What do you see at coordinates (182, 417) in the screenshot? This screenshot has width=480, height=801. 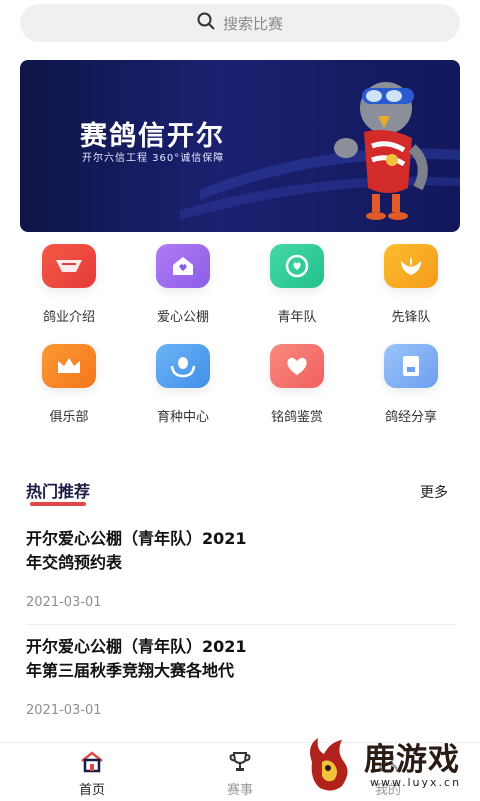 I see `category-label: 育种中心` at bounding box center [182, 417].